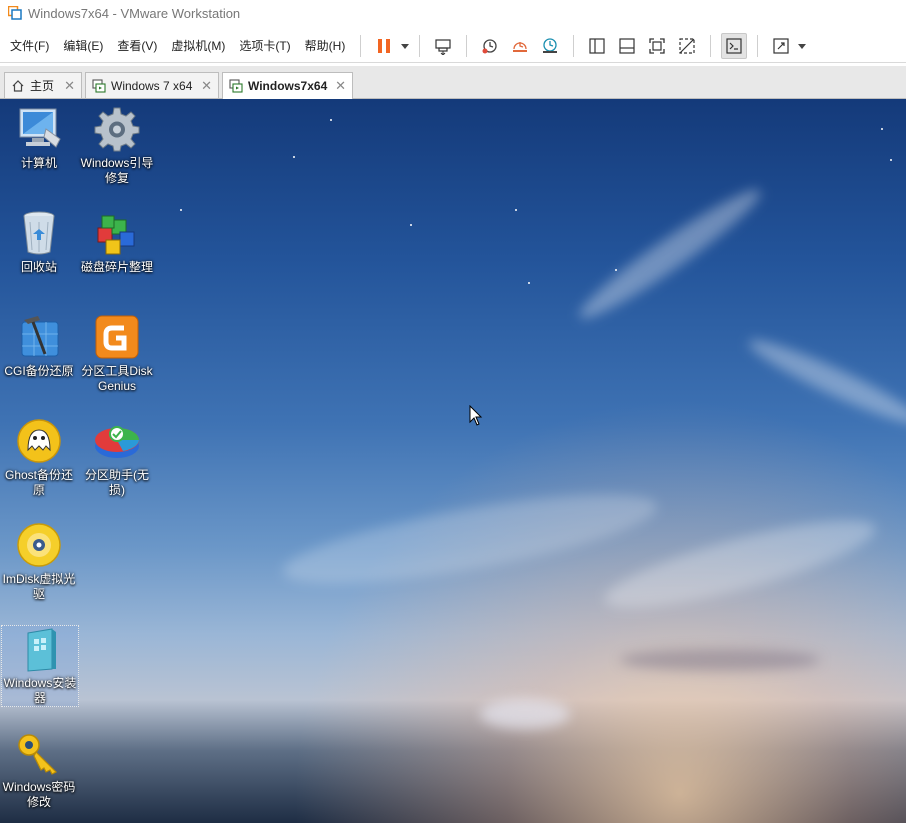  What do you see at coordinates (39, 586) in the screenshot?
I see `icon-label: ImDisk虚拟光驱` at bounding box center [39, 586].